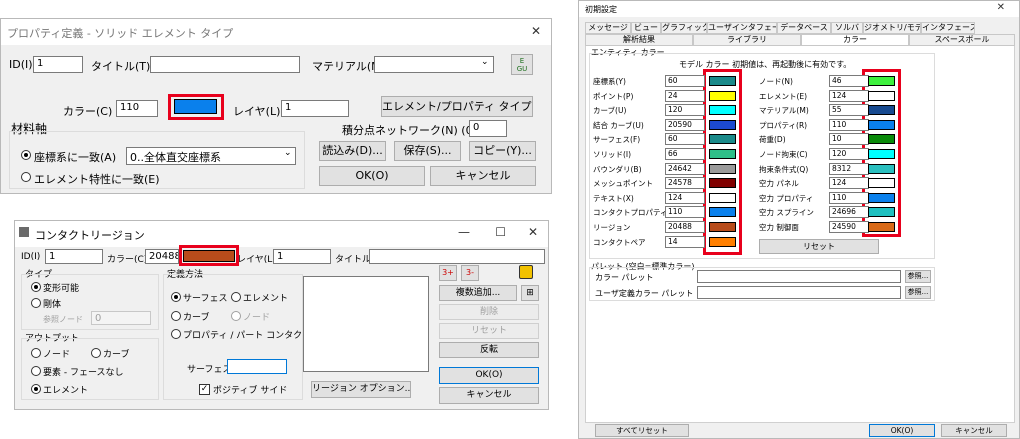 The image size is (1020, 439). I want to click on tab-row2-3: スペースボール, so click(962, 40).